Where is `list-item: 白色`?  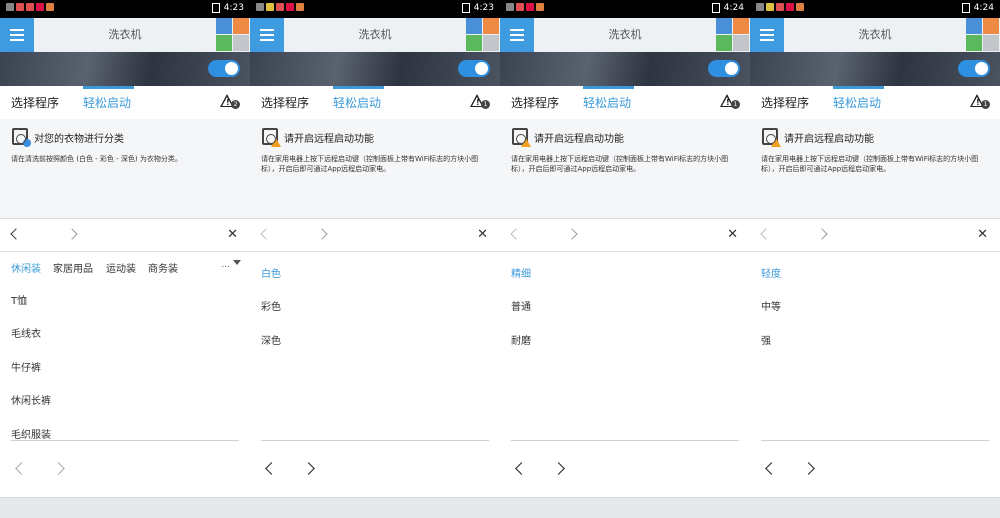 list-item: 白色 is located at coordinates (271, 272).